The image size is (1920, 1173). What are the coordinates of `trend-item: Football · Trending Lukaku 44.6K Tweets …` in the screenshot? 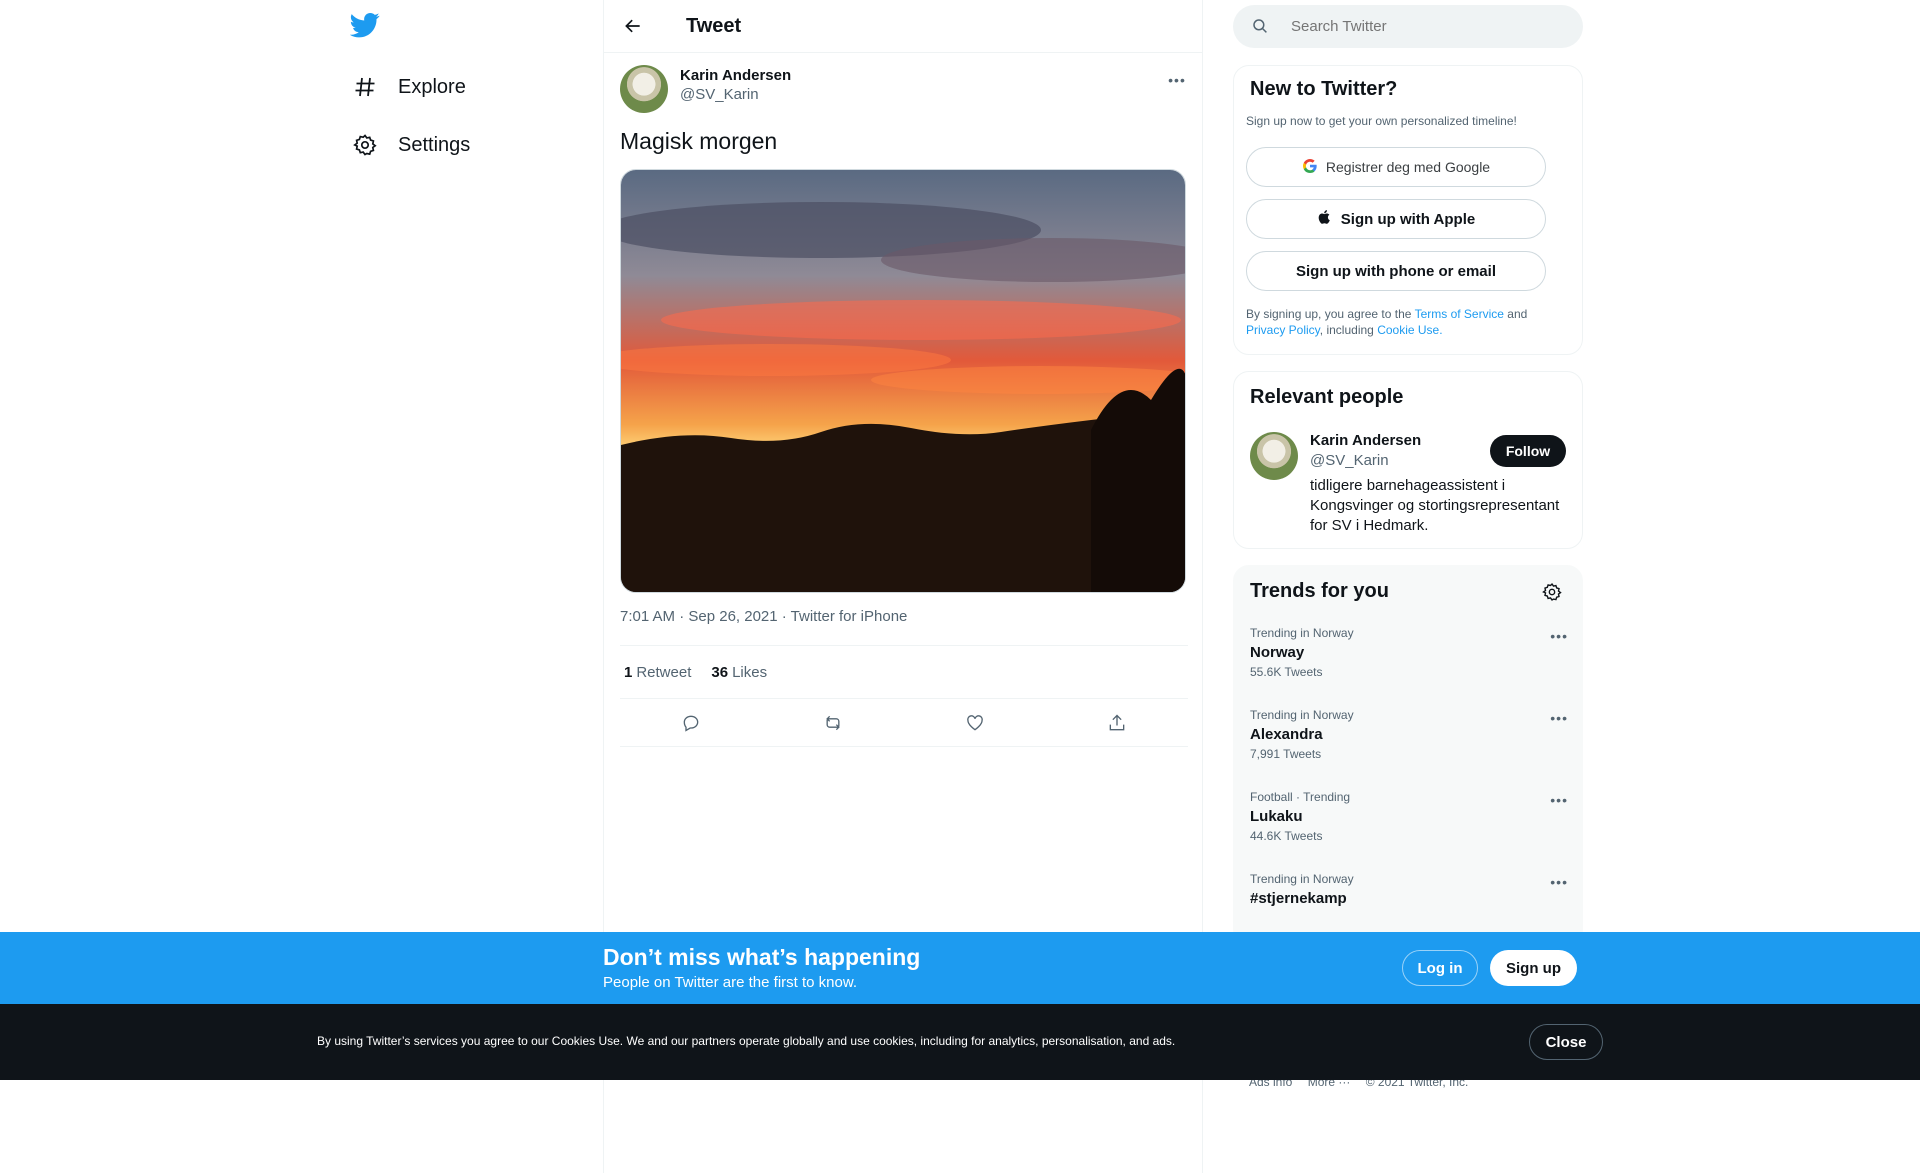 It's located at (1409, 825).